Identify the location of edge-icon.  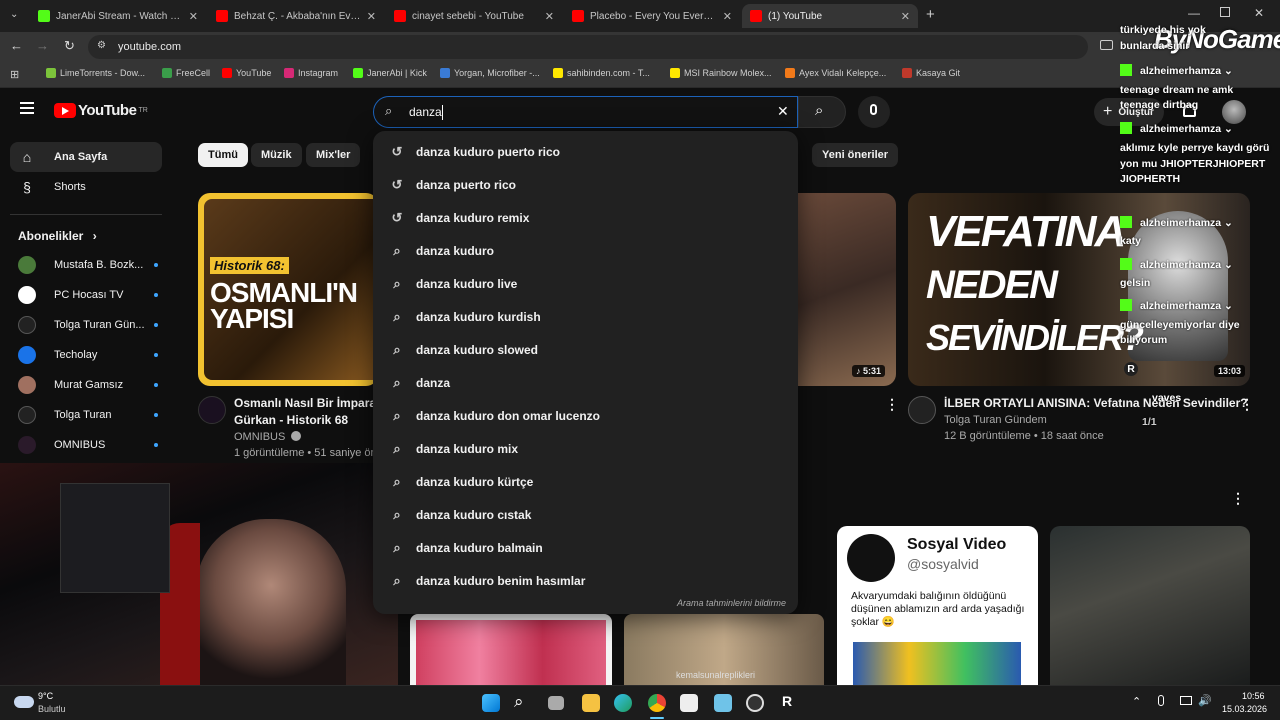
(623, 703).